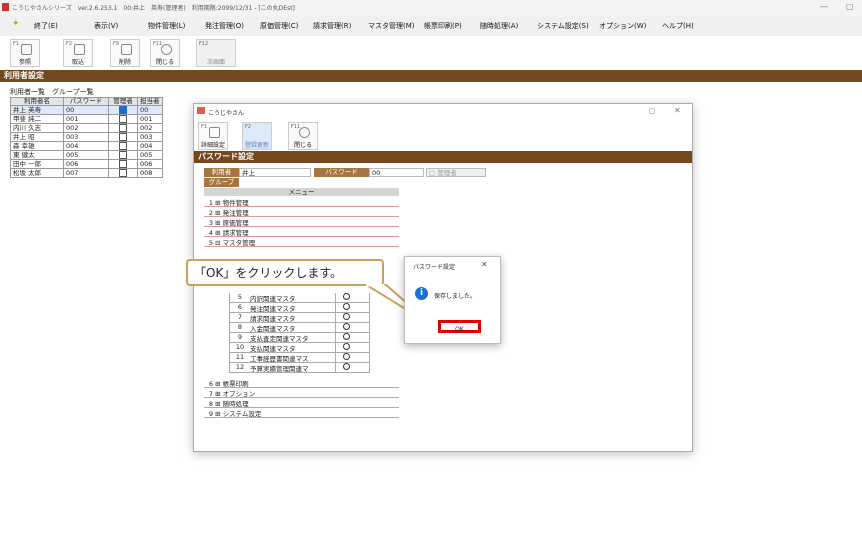  I want to click on submenu-row: 8 入金関連マスタ, so click(299, 328).